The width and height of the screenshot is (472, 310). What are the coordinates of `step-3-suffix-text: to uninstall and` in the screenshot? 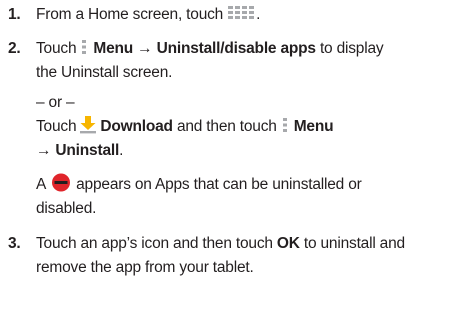 It's located at (354, 243).